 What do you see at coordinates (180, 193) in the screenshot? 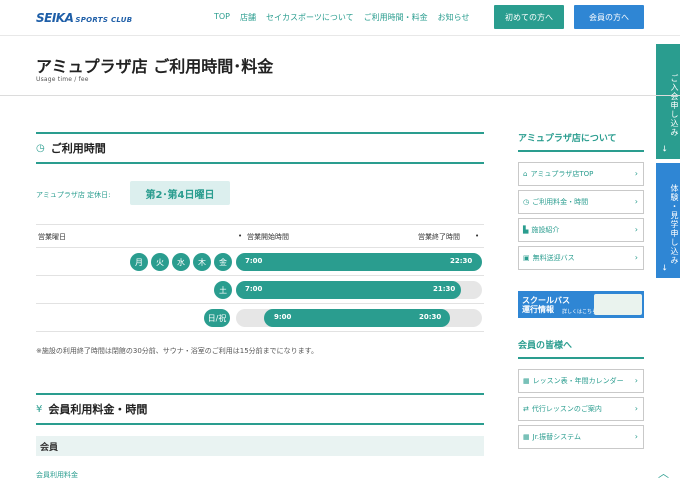
I see `closed-day-badge: 第2･第4日曜日` at bounding box center [180, 193].